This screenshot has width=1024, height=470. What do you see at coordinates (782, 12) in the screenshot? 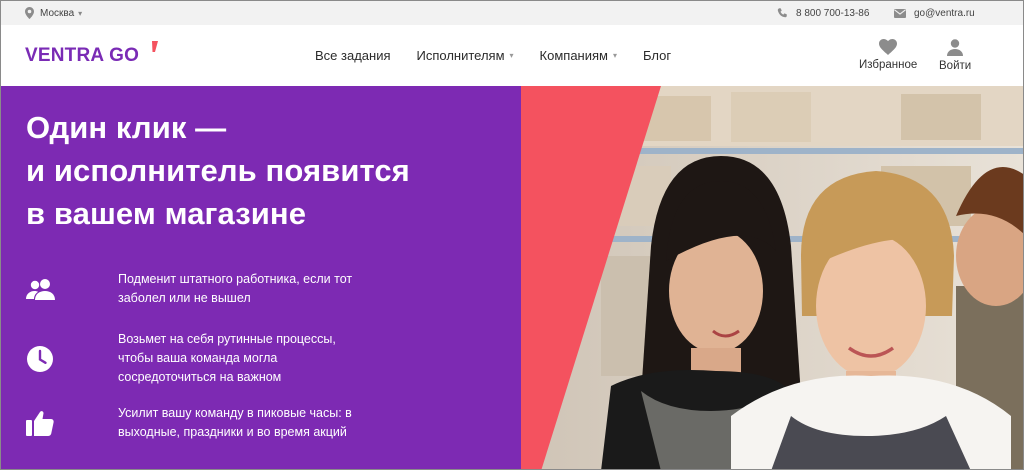
I see `phone-icon` at bounding box center [782, 12].